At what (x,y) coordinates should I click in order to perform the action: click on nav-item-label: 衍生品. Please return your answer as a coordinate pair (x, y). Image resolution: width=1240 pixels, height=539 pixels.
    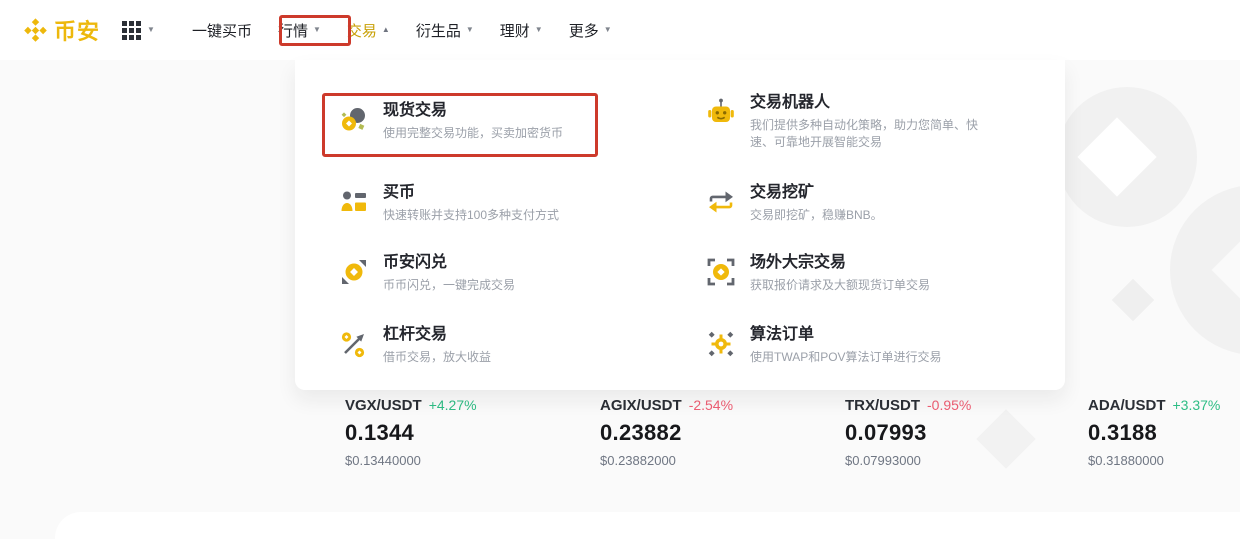
    Looking at the image, I should click on (438, 31).